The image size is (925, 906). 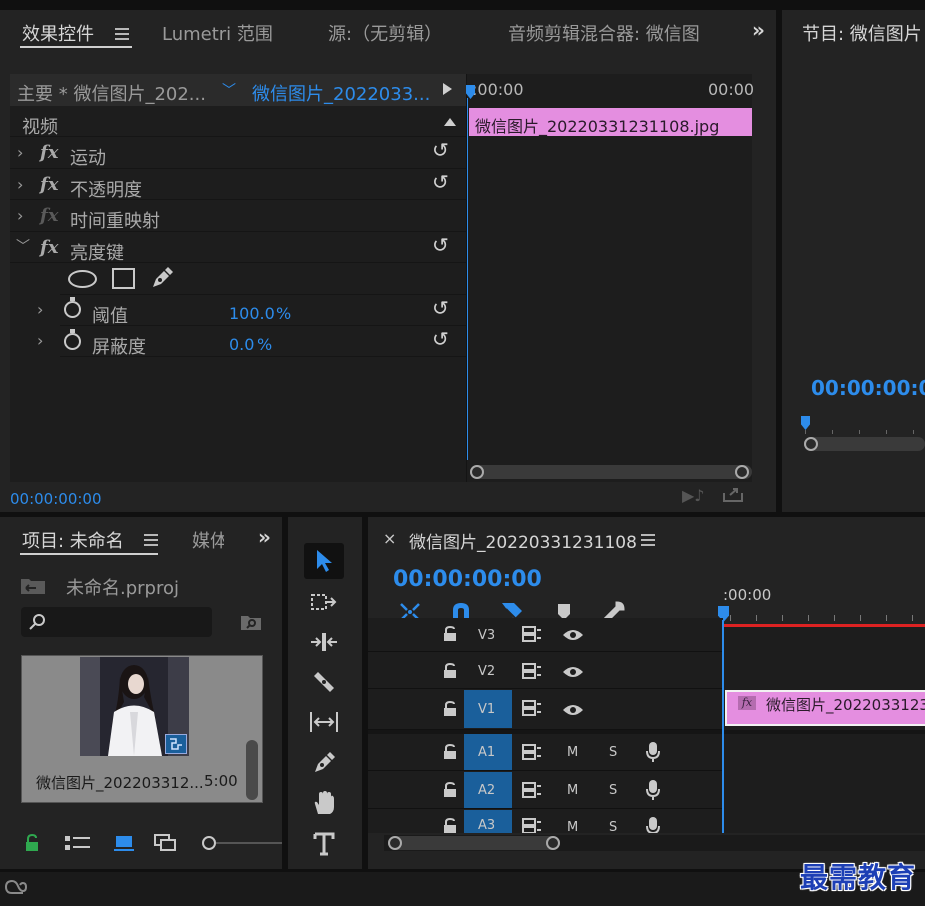 What do you see at coordinates (324, 844) in the screenshot?
I see `type-tool` at bounding box center [324, 844].